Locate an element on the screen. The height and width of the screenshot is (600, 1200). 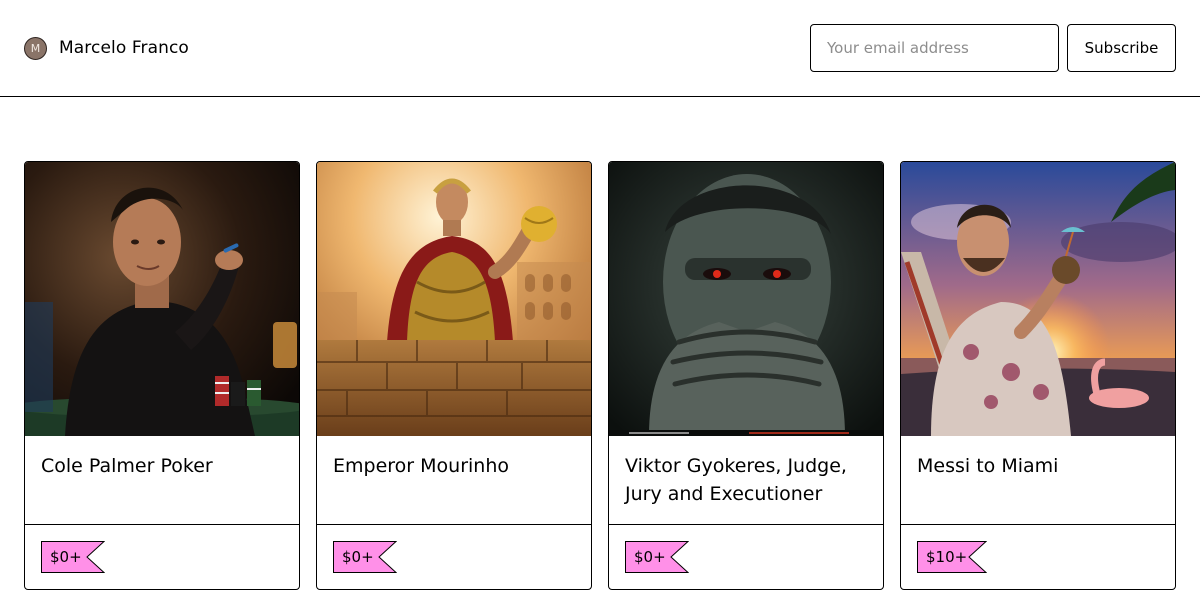
masked-face-image is located at coordinates (746, 299).